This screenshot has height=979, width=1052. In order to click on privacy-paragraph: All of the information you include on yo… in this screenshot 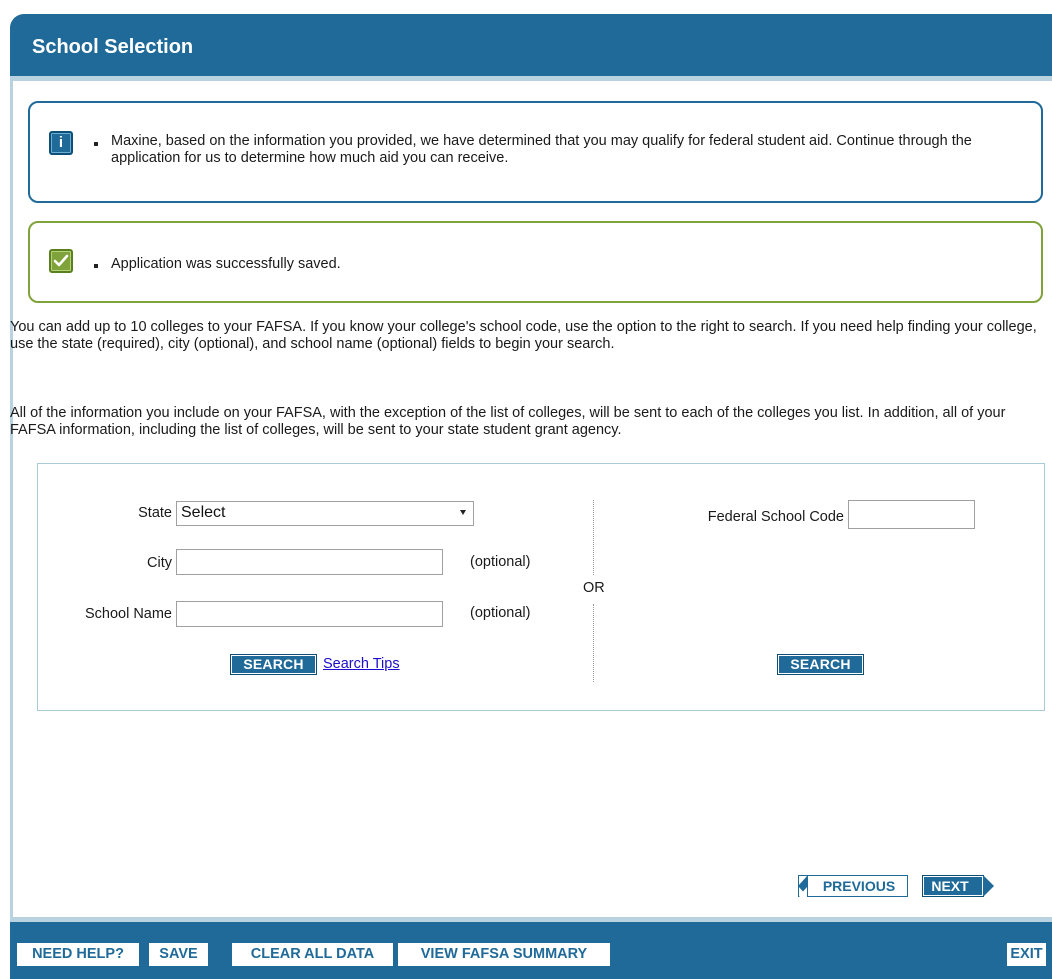, I will do `click(508, 421)`.